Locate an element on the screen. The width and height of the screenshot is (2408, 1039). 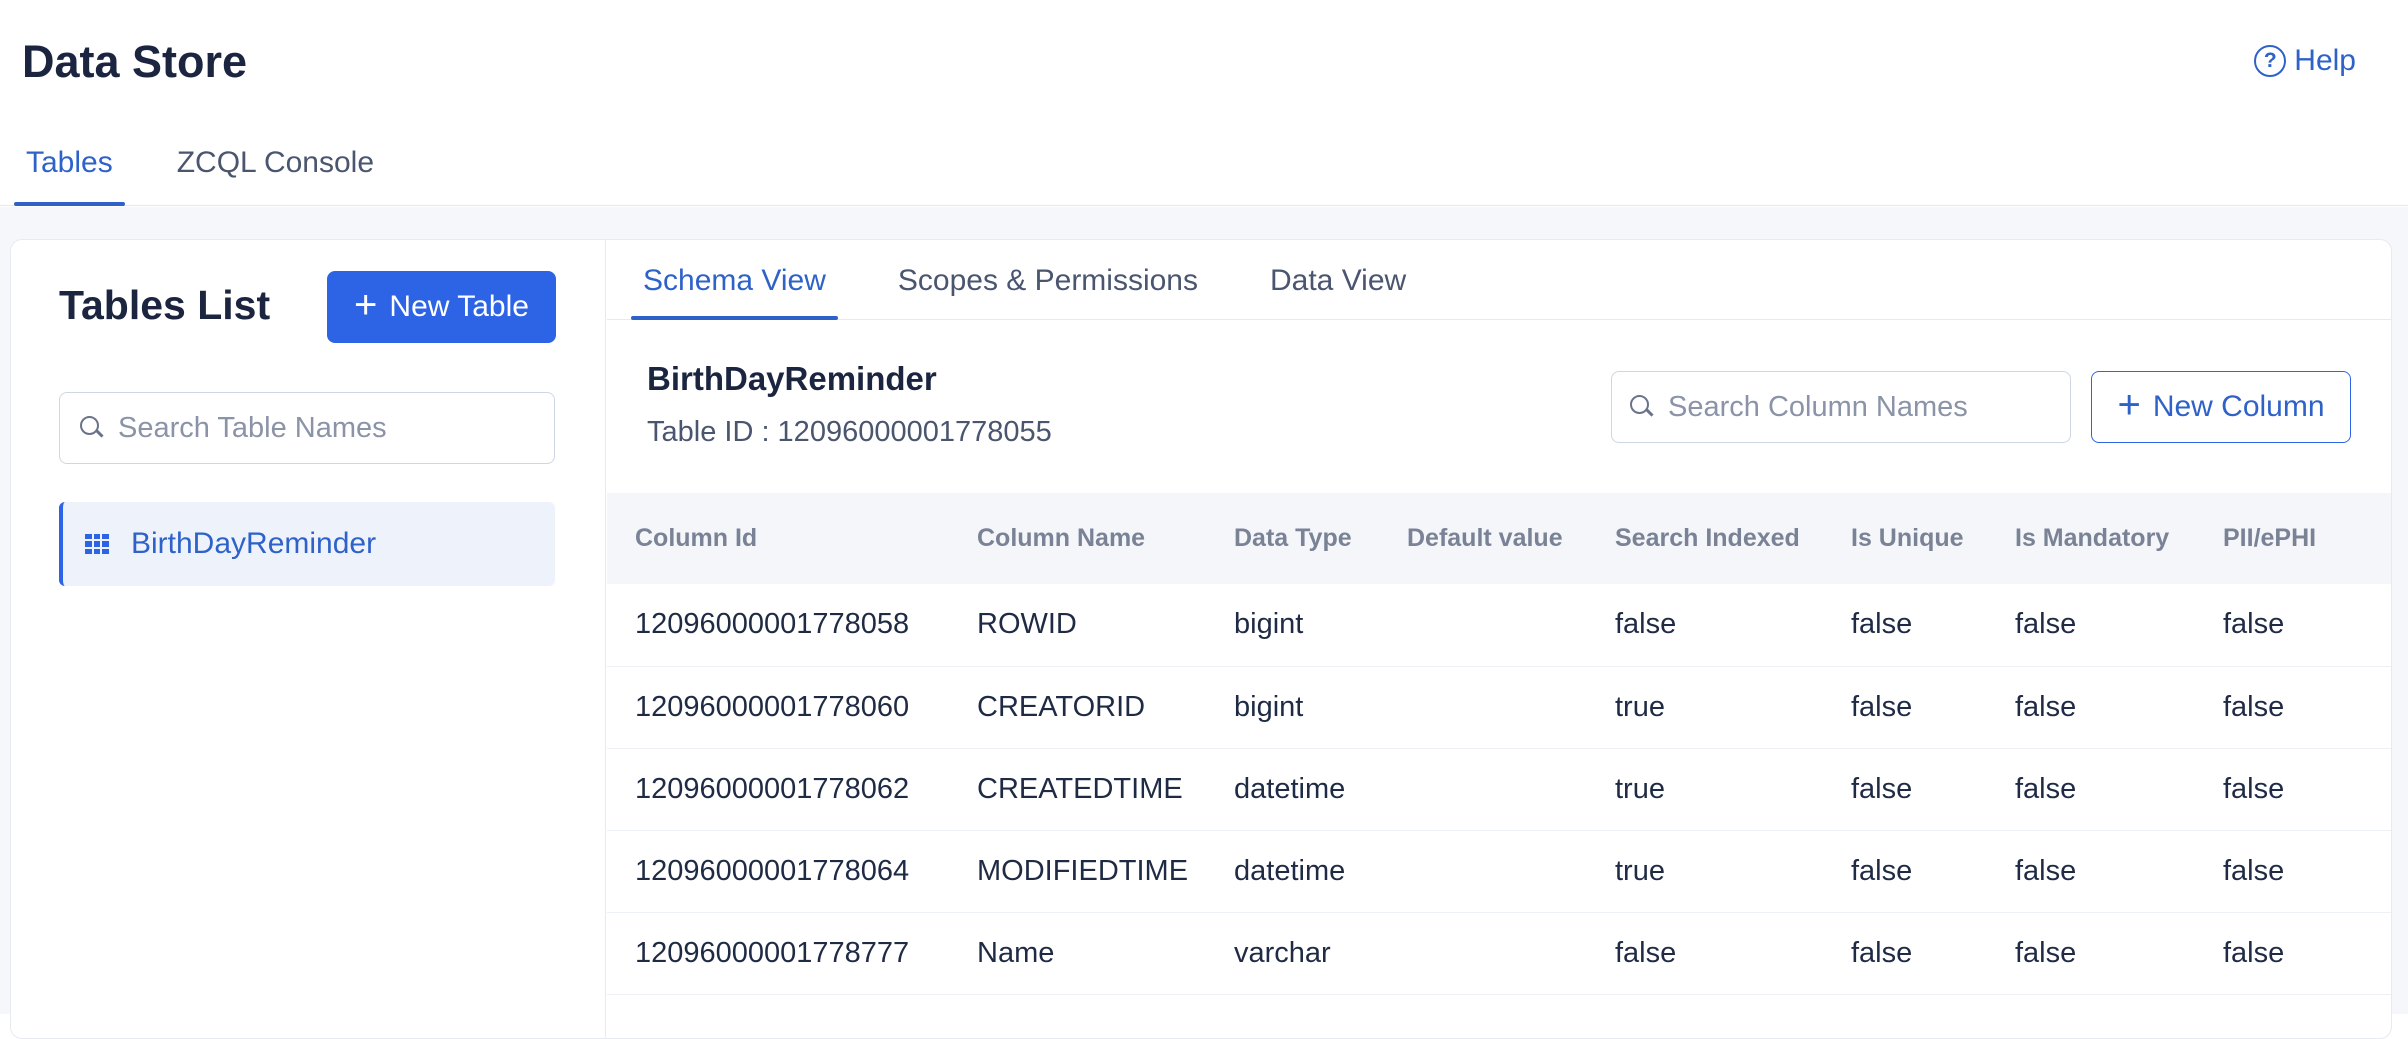
table-id-text: Table ID : 12096000001778055 is located at coordinates (849, 432).